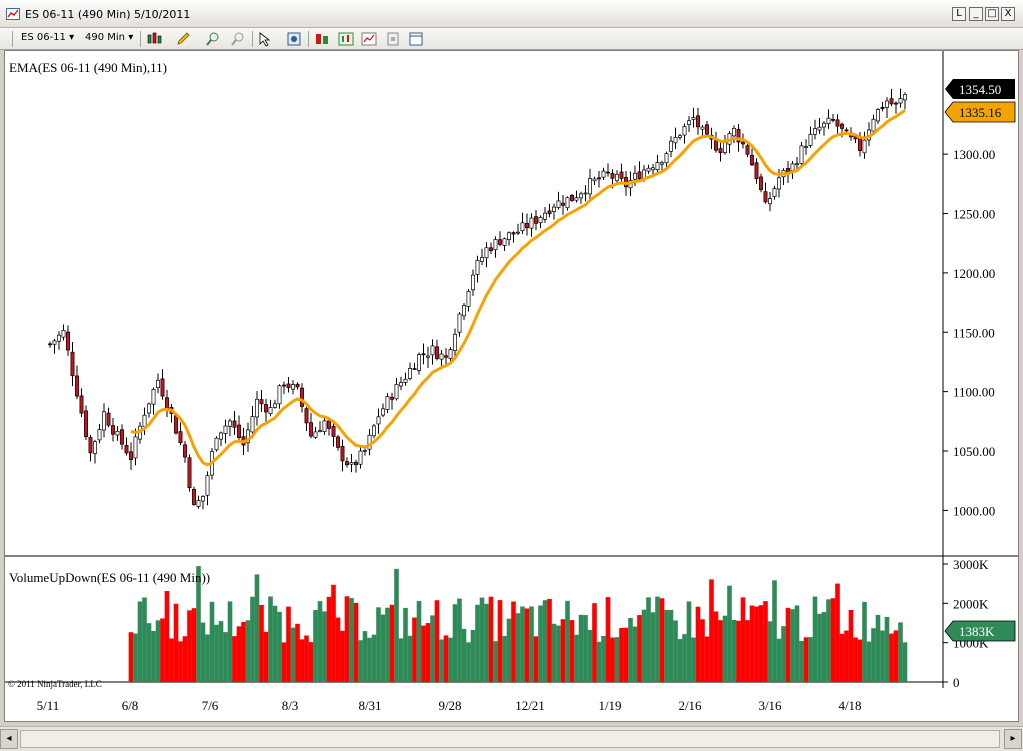 The image size is (1023, 751). I want to click on price-tick-label: 1150.00, so click(974, 332).